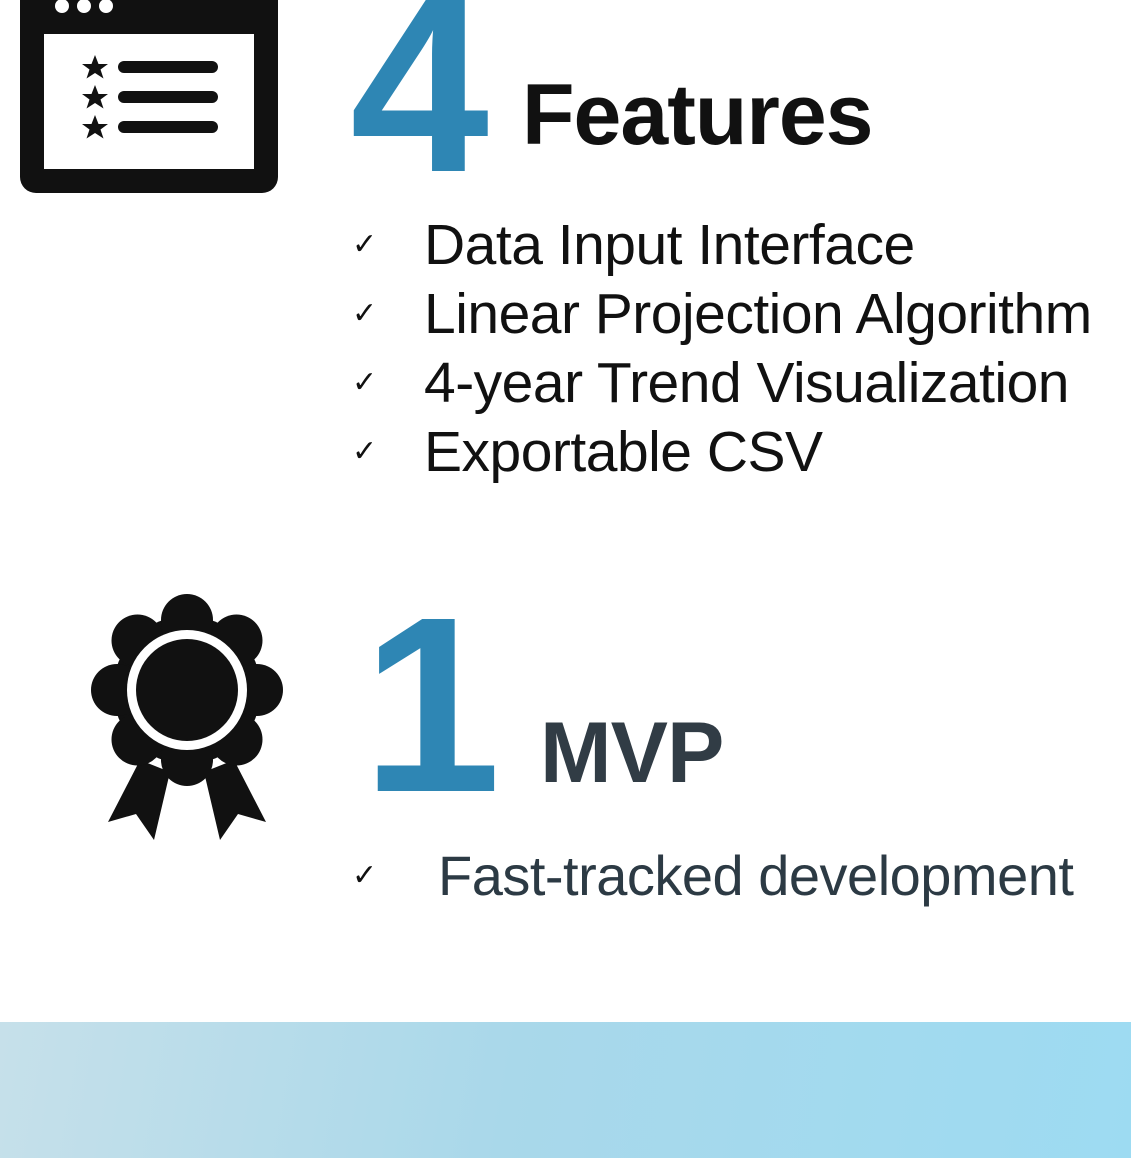 Image resolution: width=1131 pixels, height=1158 pixels. Describe the element at coordinates (697, 115) in the screenshot. I see `features-title: Features` at that location.